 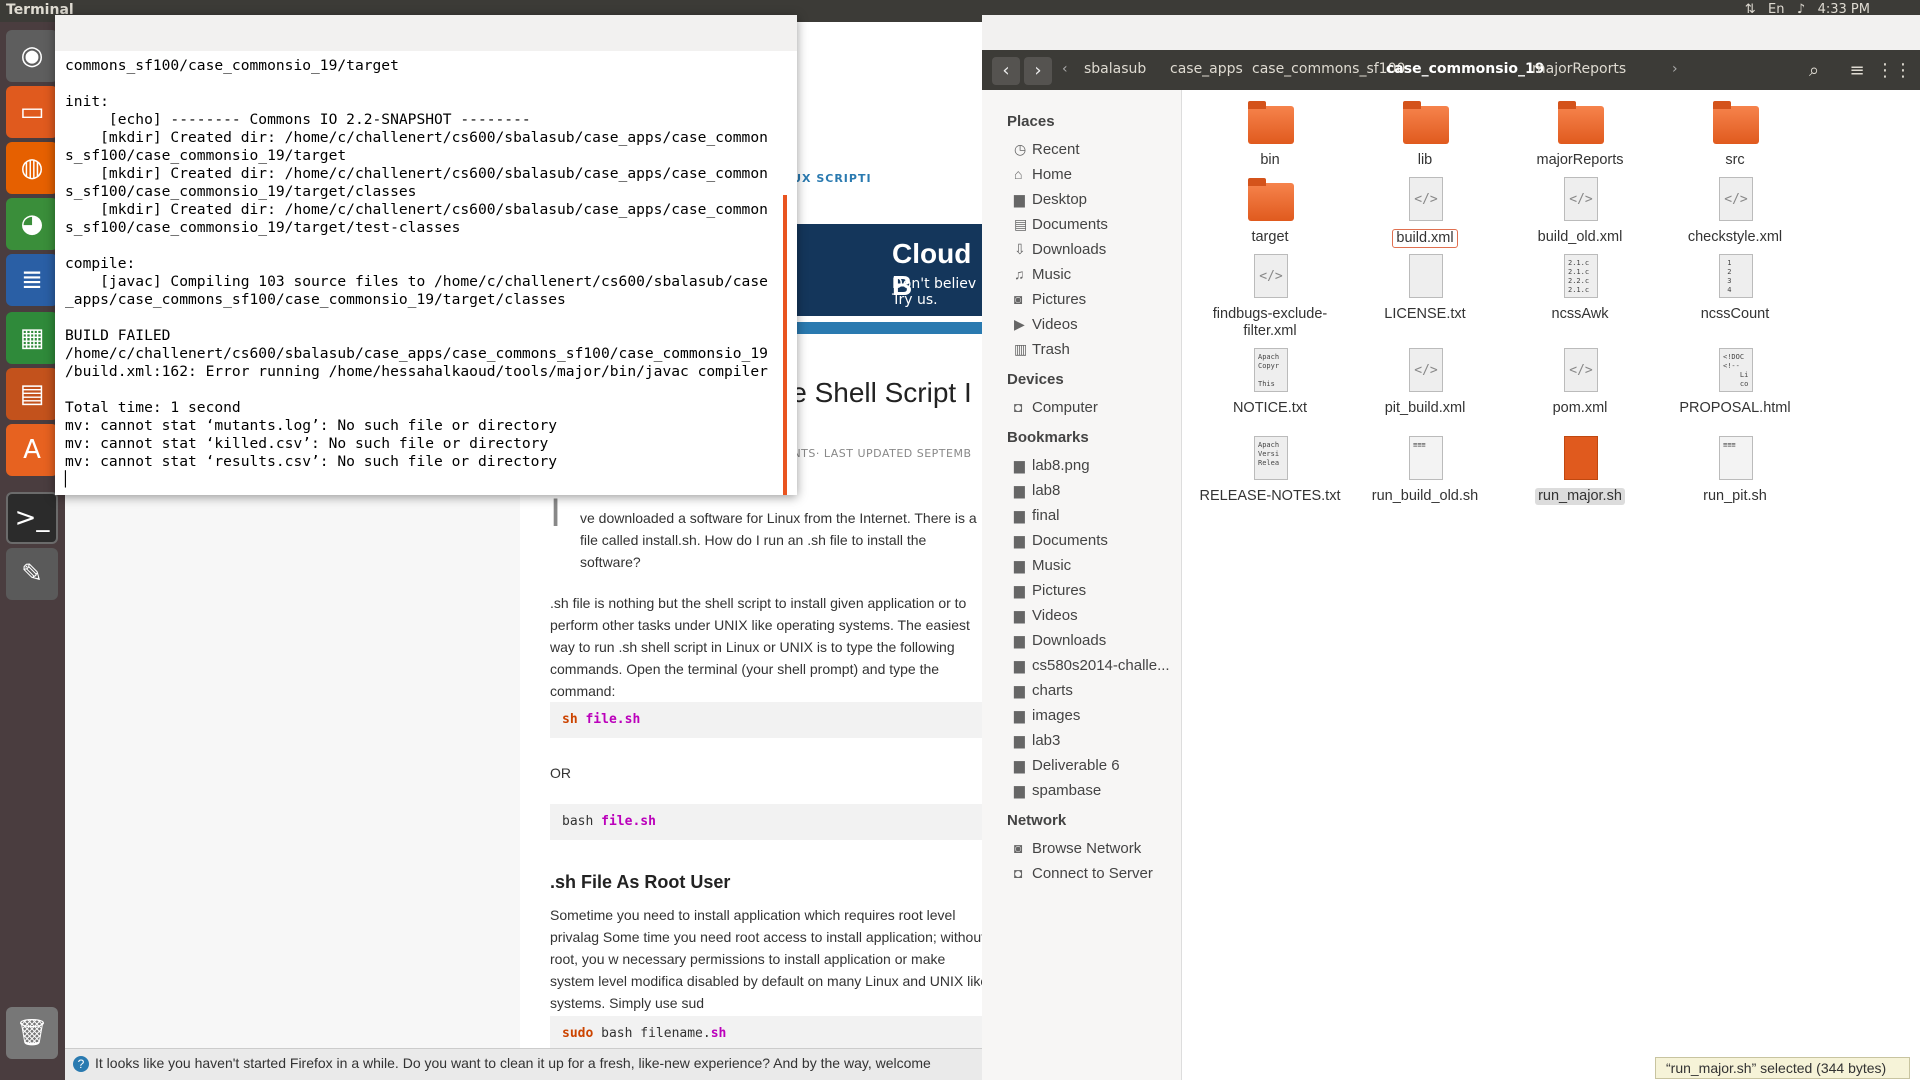 I want to click on breadcrumb-item: majorReports, so click(x=1579, y=69).